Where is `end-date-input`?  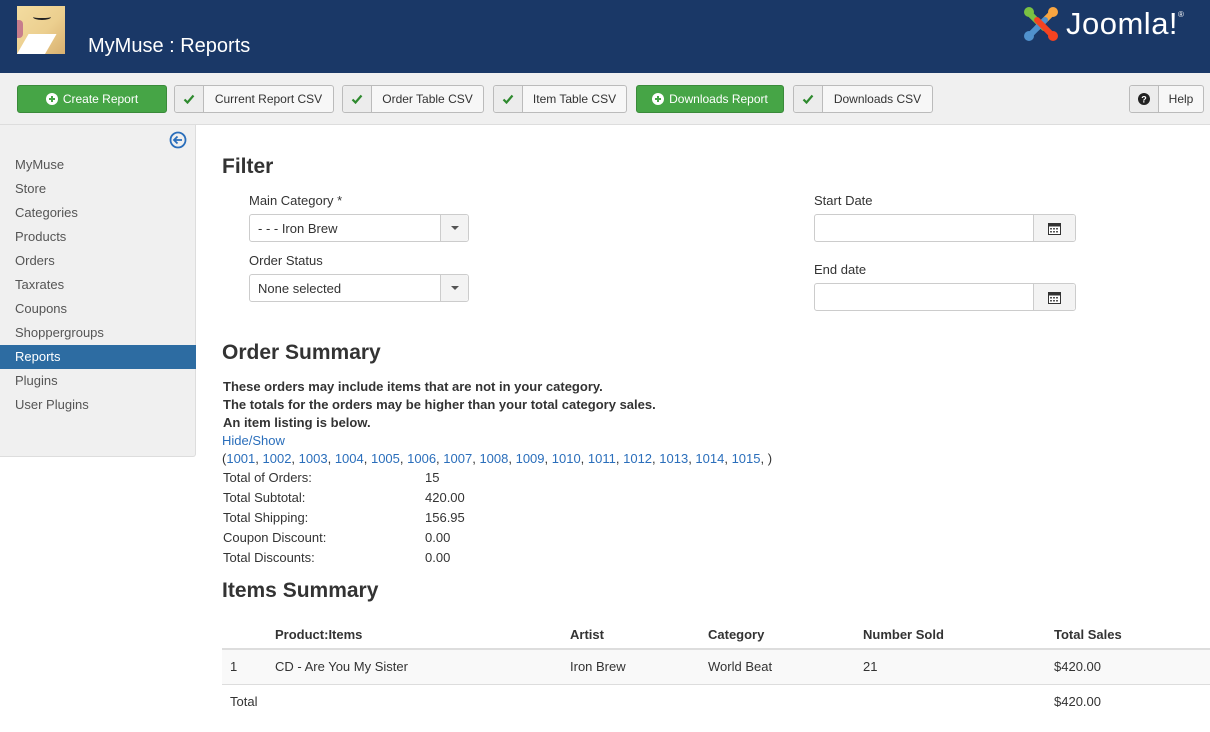
end-date-input is located at coordinates (924, 297).